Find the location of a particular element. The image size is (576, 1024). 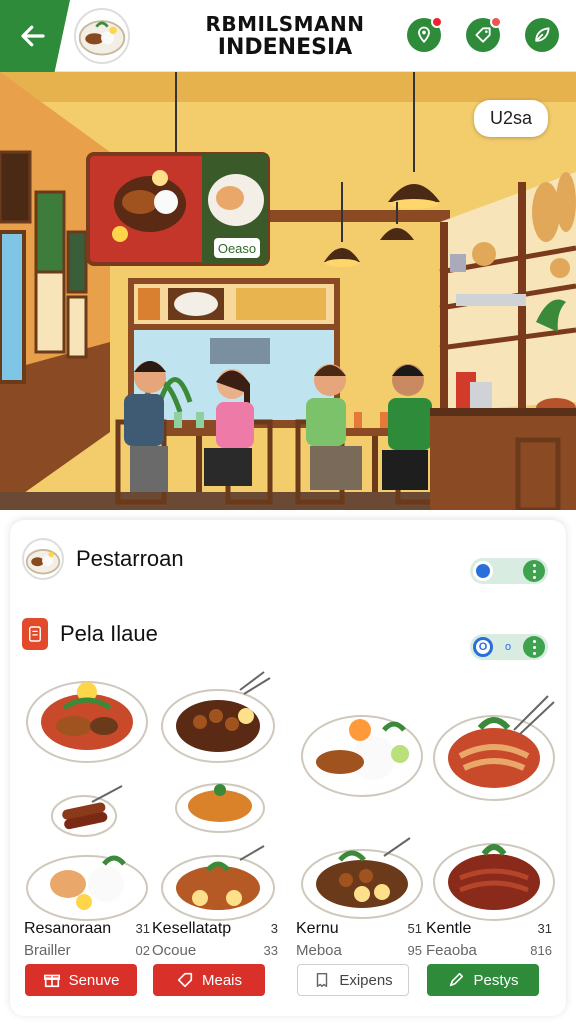

exipens-button-label: Exipens is located at coordinates (366, 980).